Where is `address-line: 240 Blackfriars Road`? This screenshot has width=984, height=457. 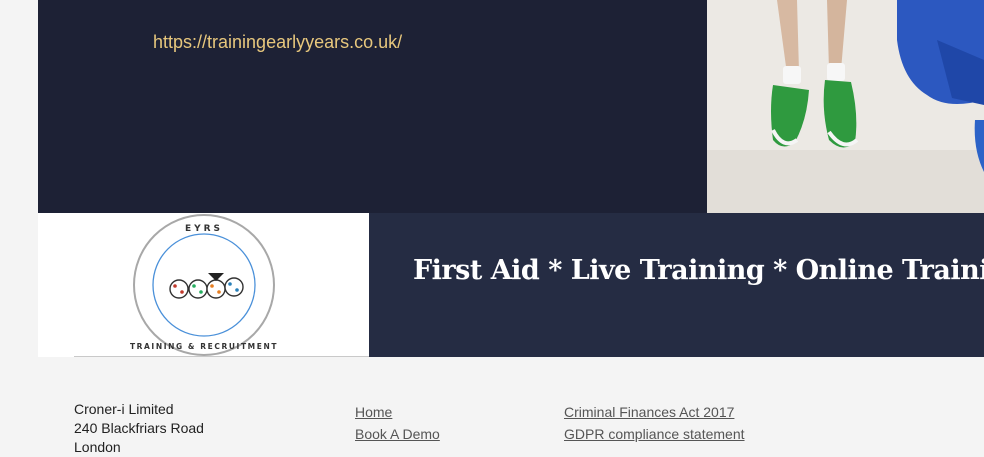
address-line: 240 Blackfriars Road is located at coordinates (139, 428).